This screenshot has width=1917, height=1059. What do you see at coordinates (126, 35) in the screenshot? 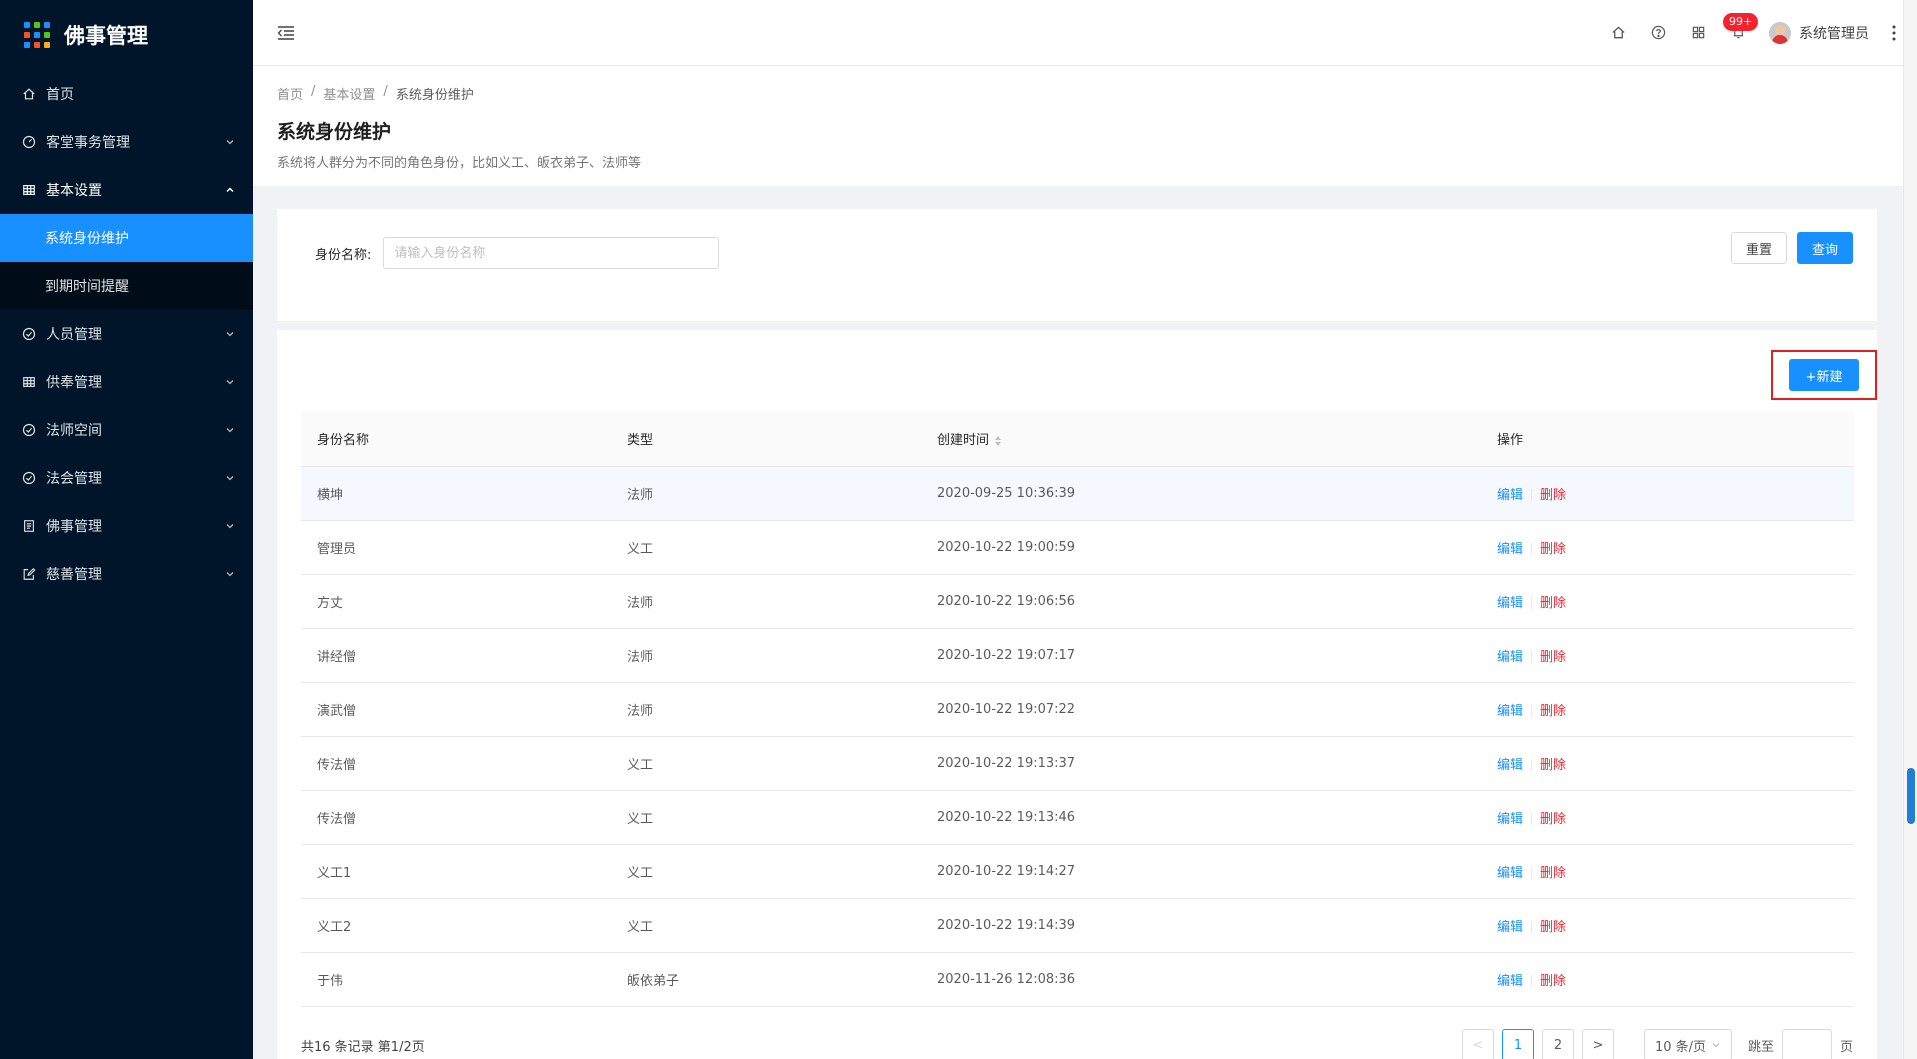
I see `app-logo: 佛事管理` at bounding box center [126, 35].